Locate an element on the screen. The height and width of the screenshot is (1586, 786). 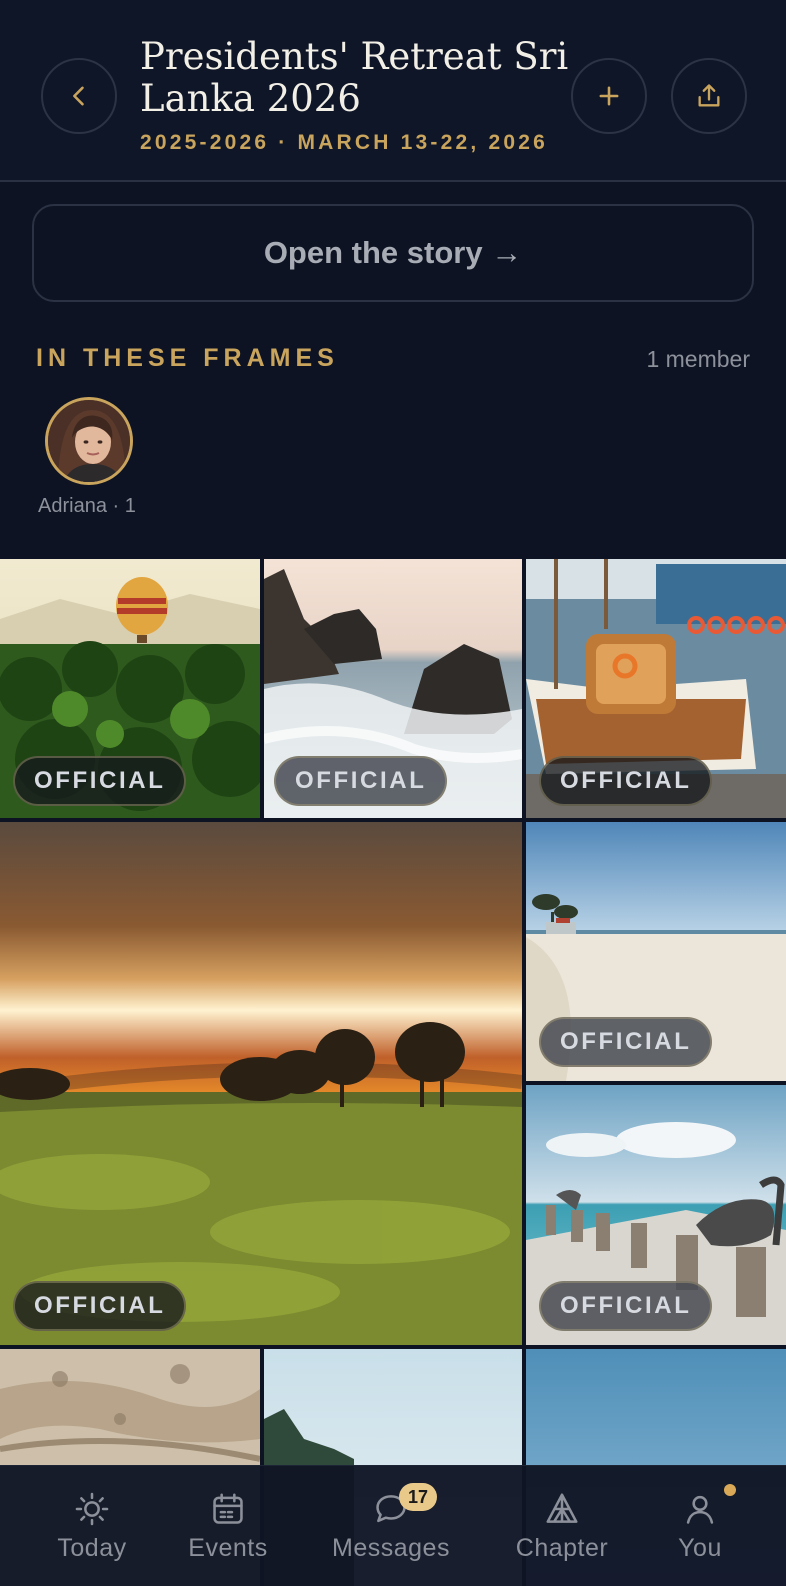
nav-item-you: You is located at coordinates (700, 1526).